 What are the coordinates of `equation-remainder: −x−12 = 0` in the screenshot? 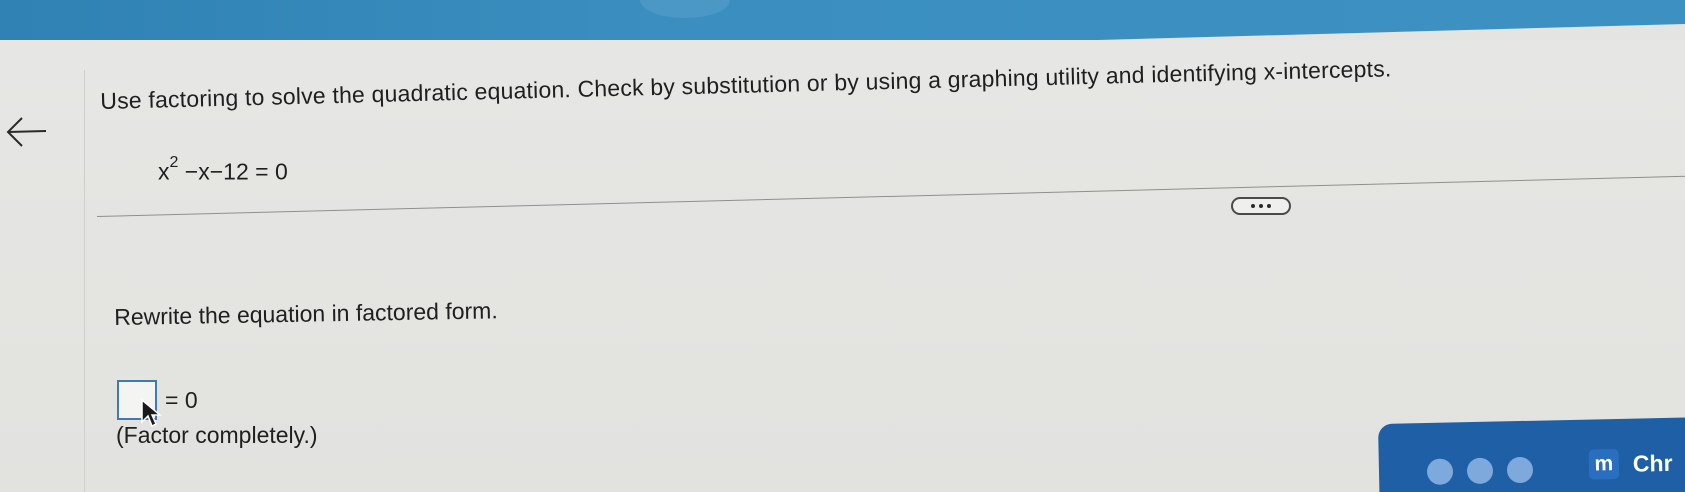 It's located at (236, 171).